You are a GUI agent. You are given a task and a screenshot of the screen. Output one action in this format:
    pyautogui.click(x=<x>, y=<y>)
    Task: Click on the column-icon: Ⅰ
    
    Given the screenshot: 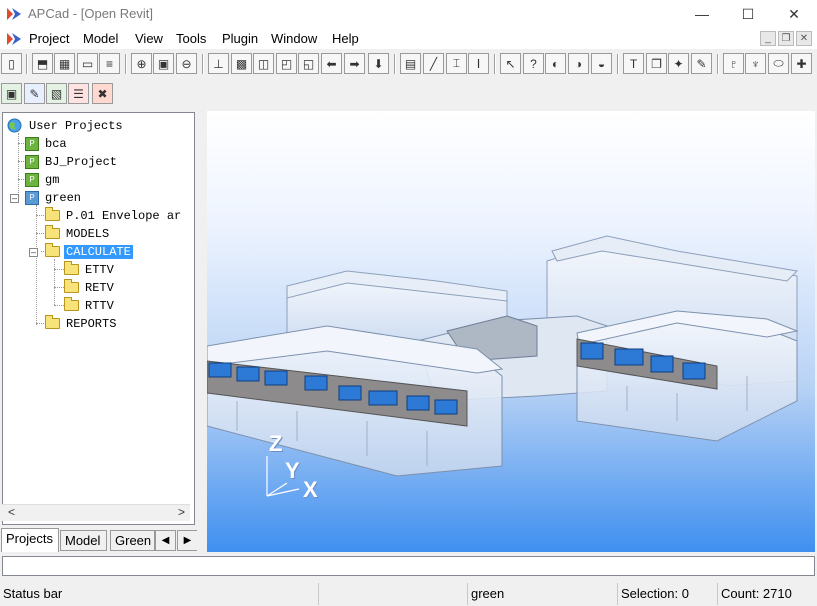 What is the action you would take?
    pyautogui.click(x=478, y=63)
    